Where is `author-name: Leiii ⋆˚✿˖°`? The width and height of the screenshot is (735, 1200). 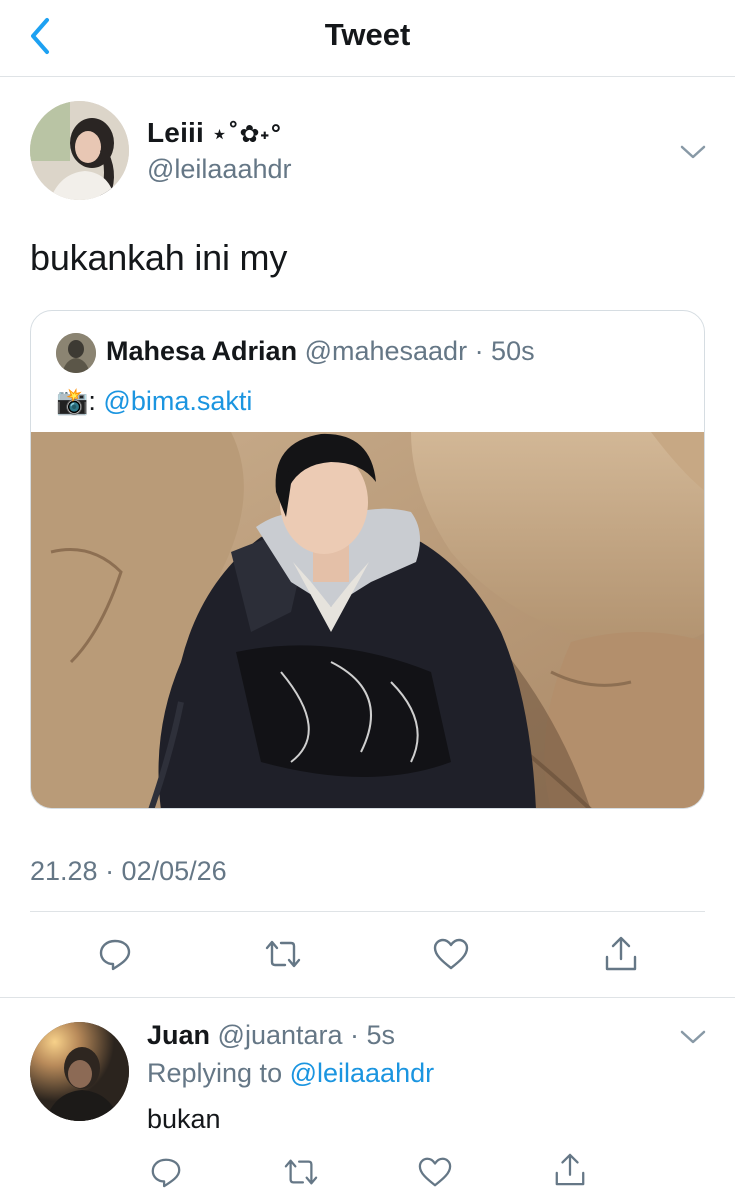
author-name: Leiii ⋆˚✿˖° is located at coordinates (214, 133).